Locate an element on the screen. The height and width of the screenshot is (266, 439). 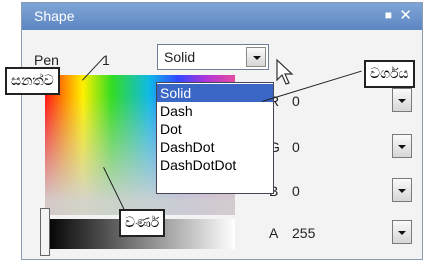
dropdown-option-dot: Dot is located at coordinates (215, 129).